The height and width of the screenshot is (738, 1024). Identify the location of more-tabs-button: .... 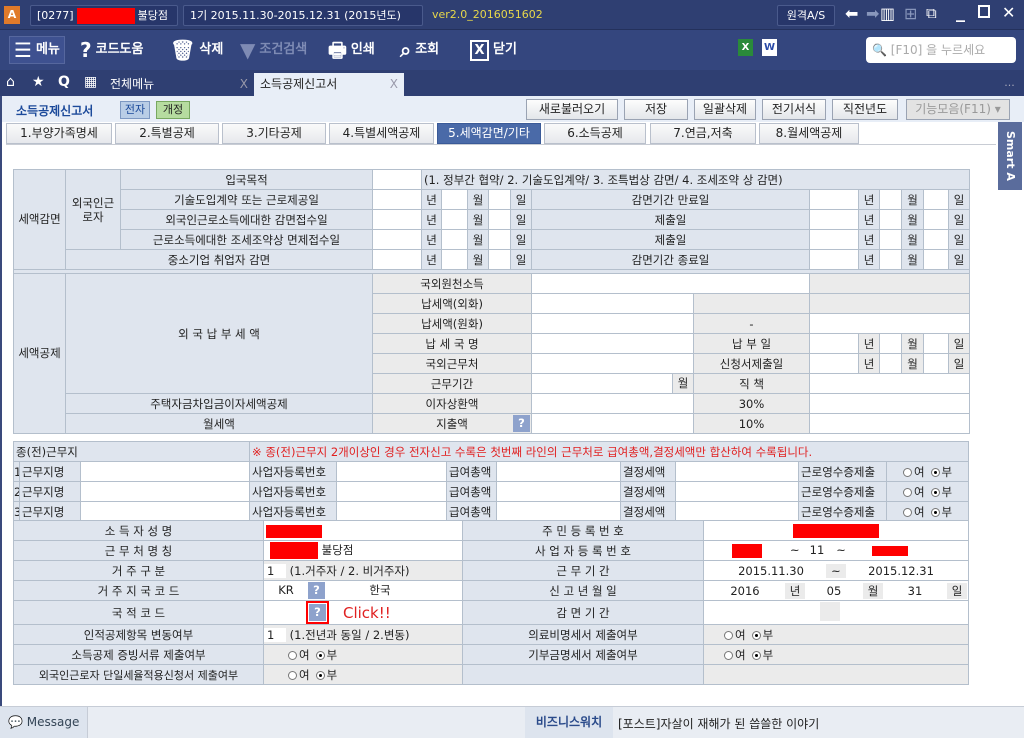
(1009, 82).